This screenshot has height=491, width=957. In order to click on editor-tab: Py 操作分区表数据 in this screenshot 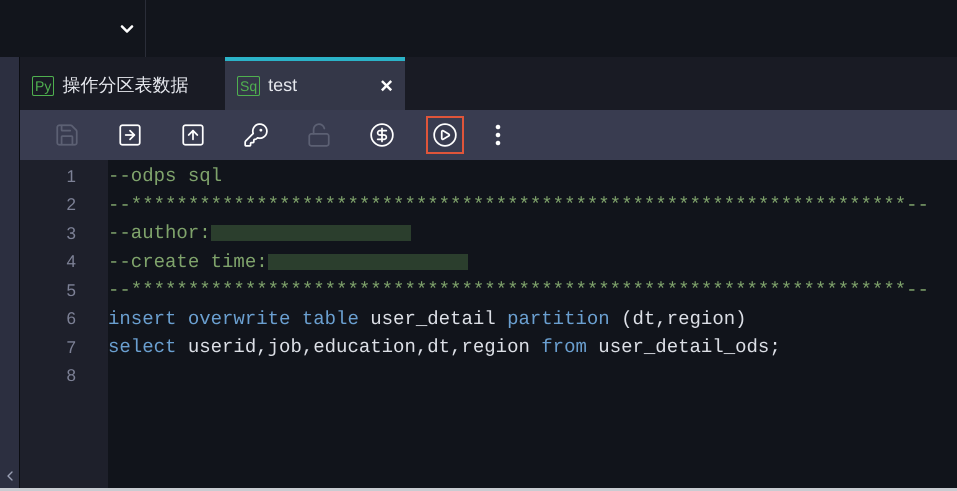, I will do `click(122, 83)`.